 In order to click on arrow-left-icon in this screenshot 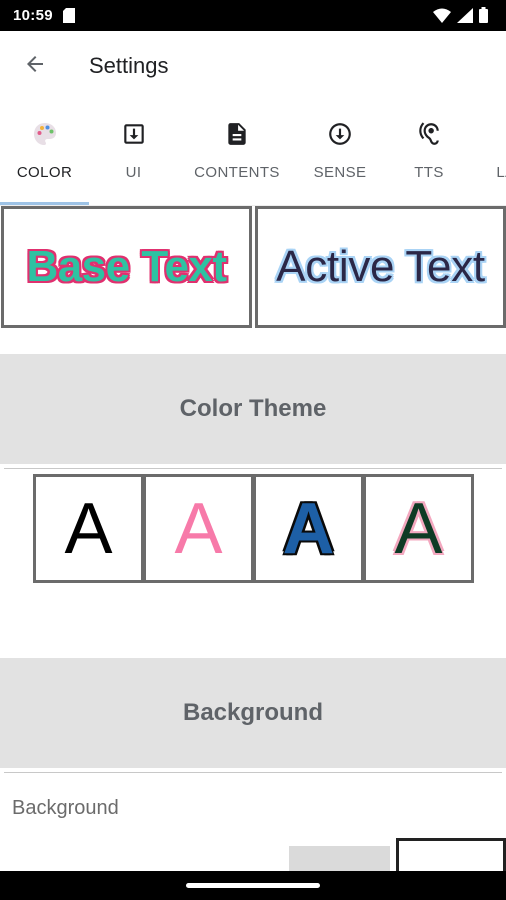, I will do `click(35, 66)`.